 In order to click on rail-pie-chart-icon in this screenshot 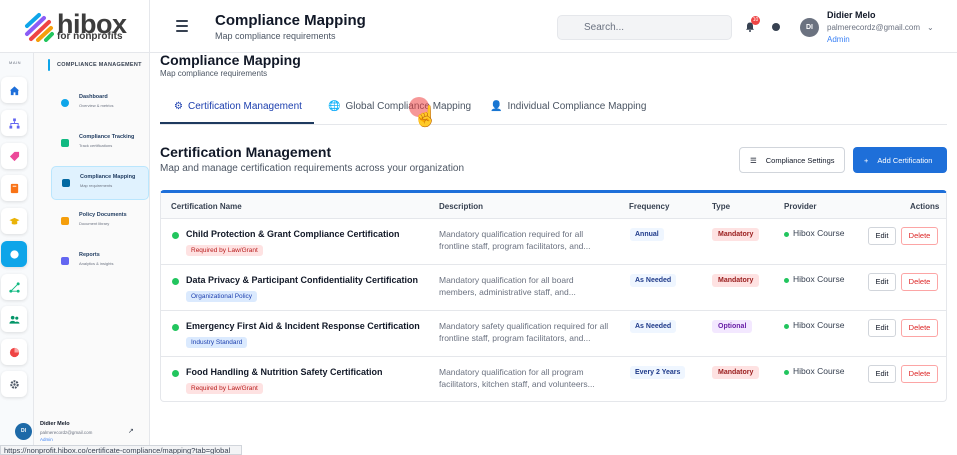, I will do `click(14, 352)`.